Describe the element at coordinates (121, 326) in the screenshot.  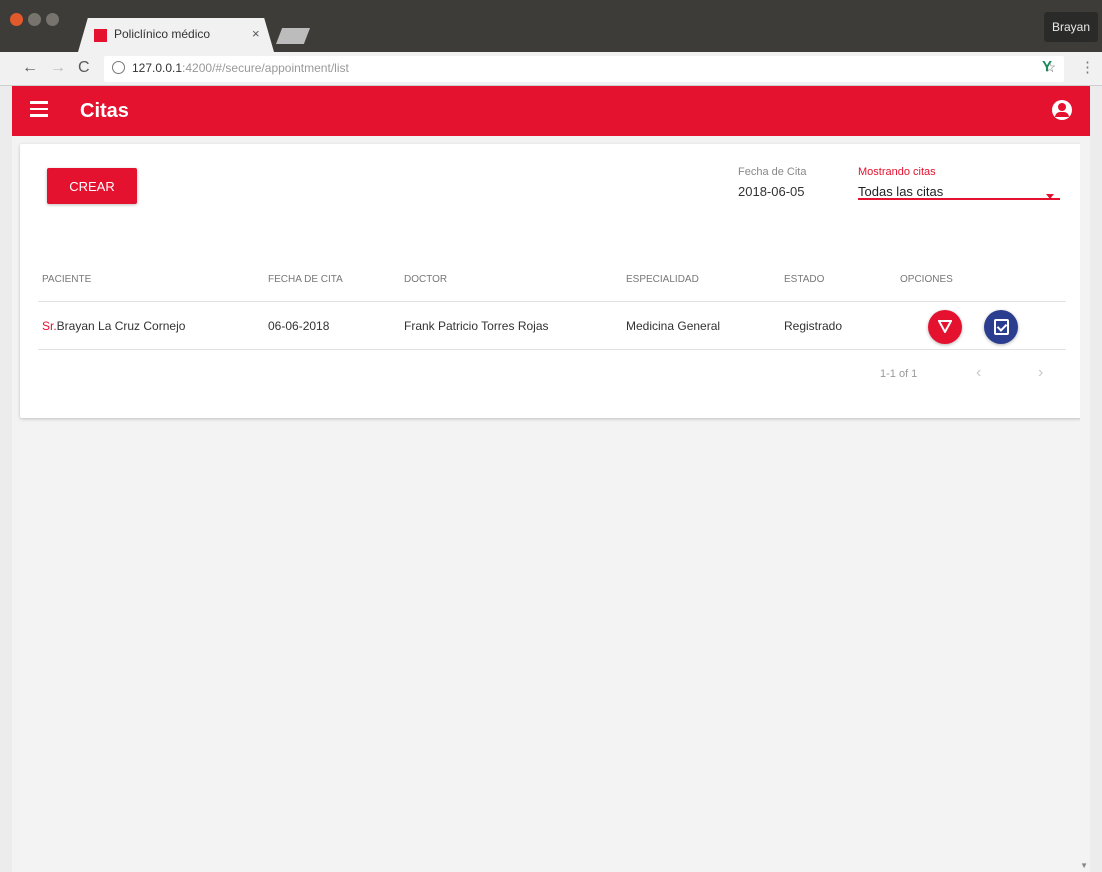
I see `patient-name: Brayan La Cruz Cornejo` at that location.